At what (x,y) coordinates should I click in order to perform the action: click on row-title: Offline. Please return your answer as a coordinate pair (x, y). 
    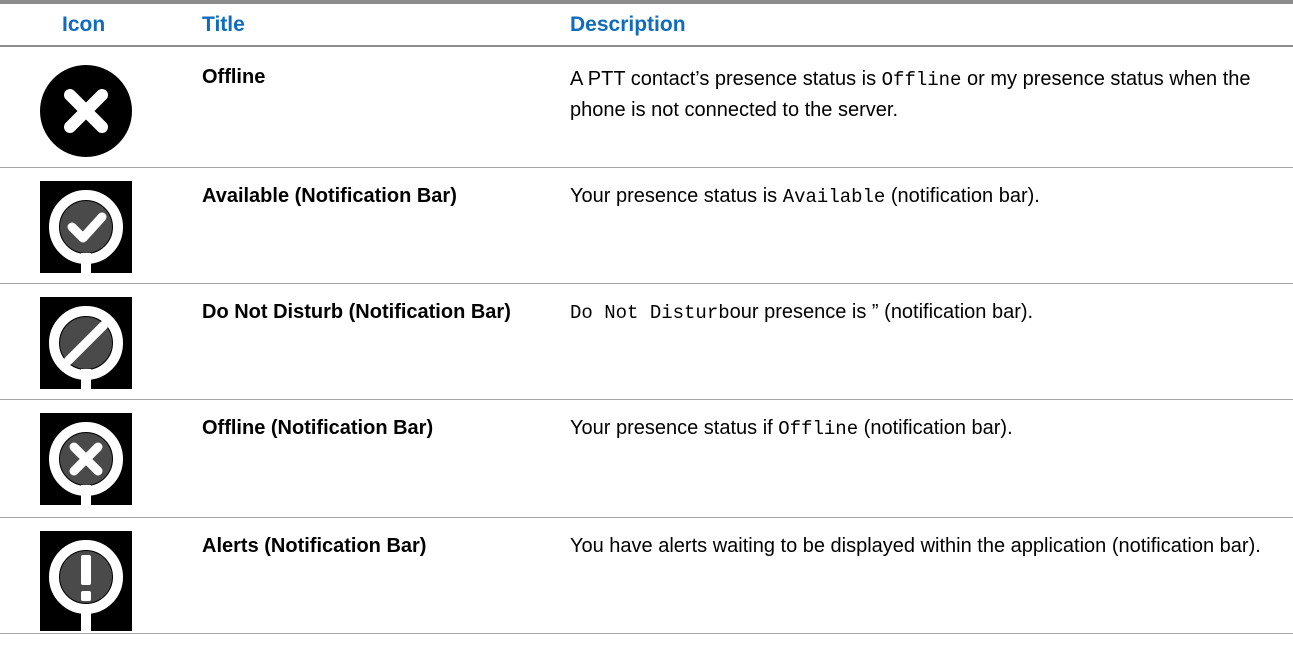
    Looking at the image, I should click on (234, 77).